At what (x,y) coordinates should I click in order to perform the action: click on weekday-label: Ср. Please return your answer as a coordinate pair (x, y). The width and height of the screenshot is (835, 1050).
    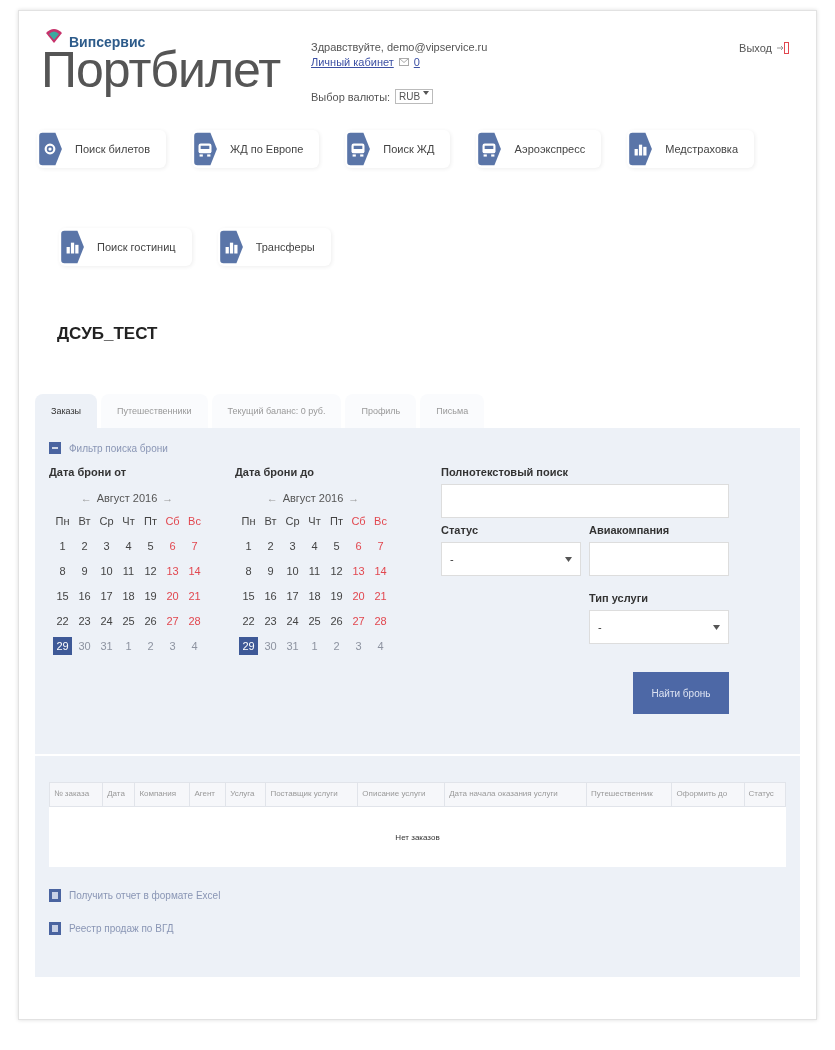
    Looking at the image, I should click on (292, 521).